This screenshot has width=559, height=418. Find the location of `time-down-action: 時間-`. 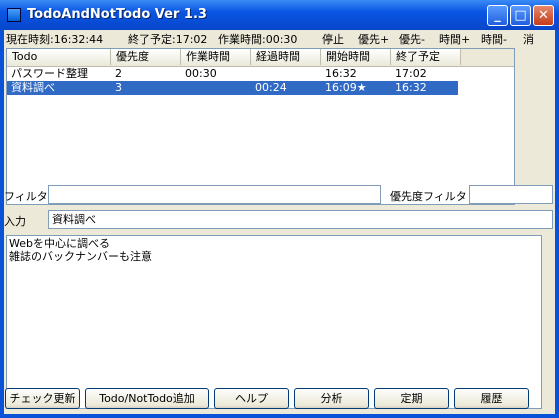

time-down-action: 時間- is located at coordinates (494, 39).